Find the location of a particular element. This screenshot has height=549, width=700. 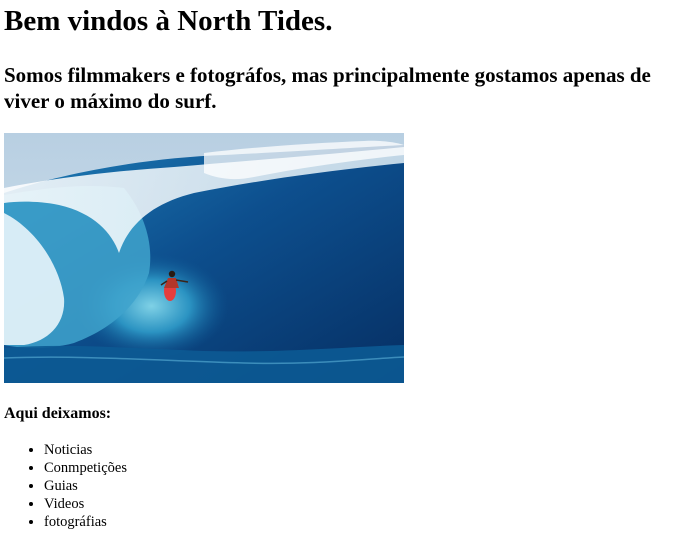

list-item-competicoes: Conmpetições is located at coordinates (370, 468).